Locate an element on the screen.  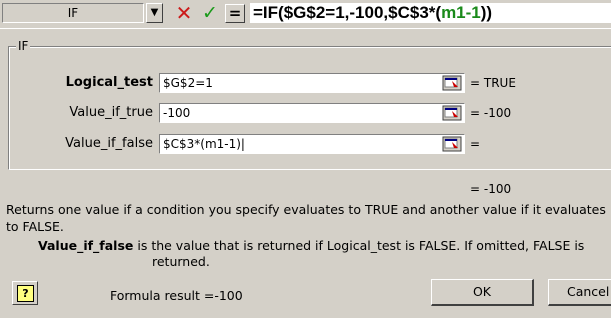
overall-result: = -100 is located at coordinates (491, 189).